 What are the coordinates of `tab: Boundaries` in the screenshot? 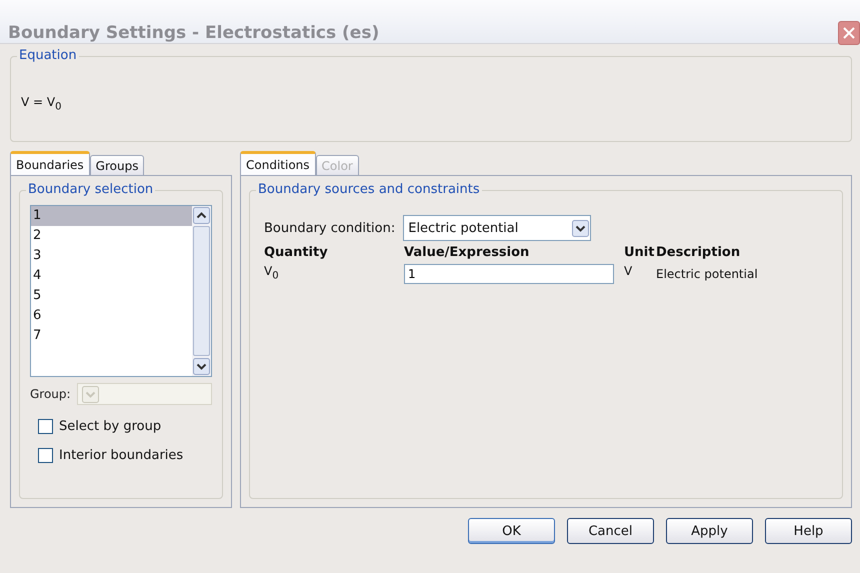 It's located at (50, 163).